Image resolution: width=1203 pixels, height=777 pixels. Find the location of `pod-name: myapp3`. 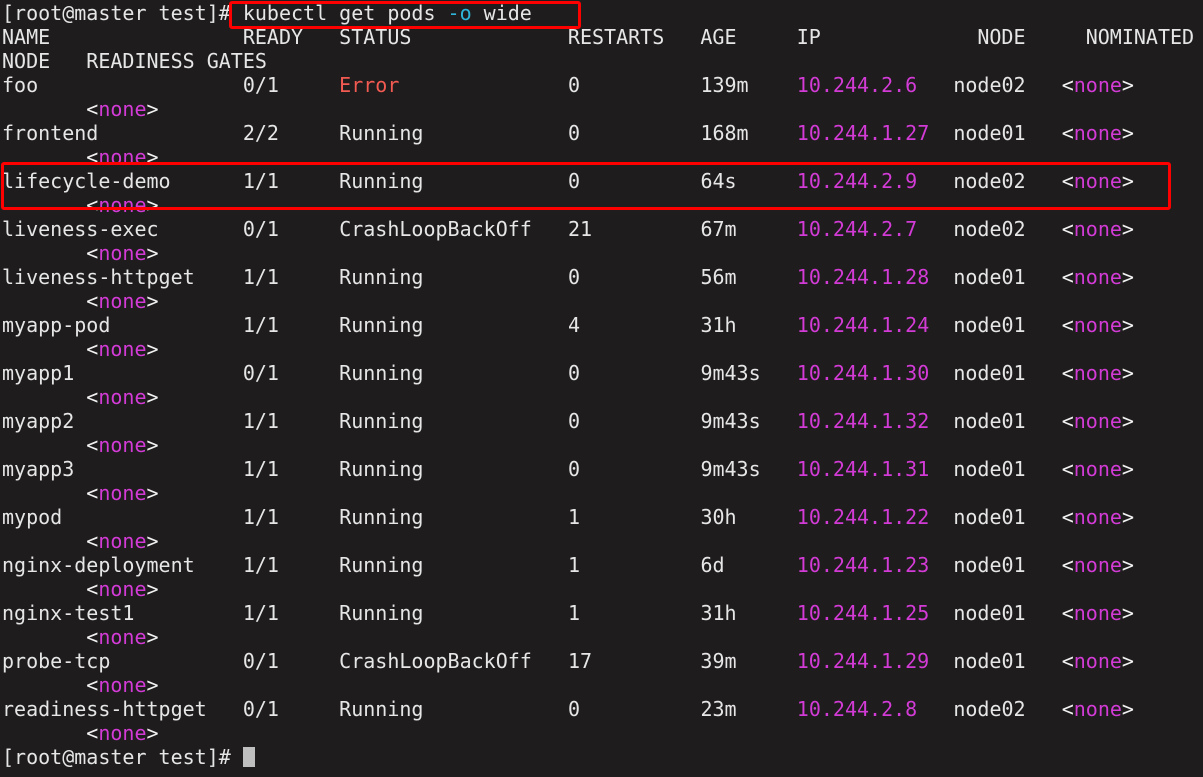

pod-name: myapp3 is located at coordinates (38, 469).